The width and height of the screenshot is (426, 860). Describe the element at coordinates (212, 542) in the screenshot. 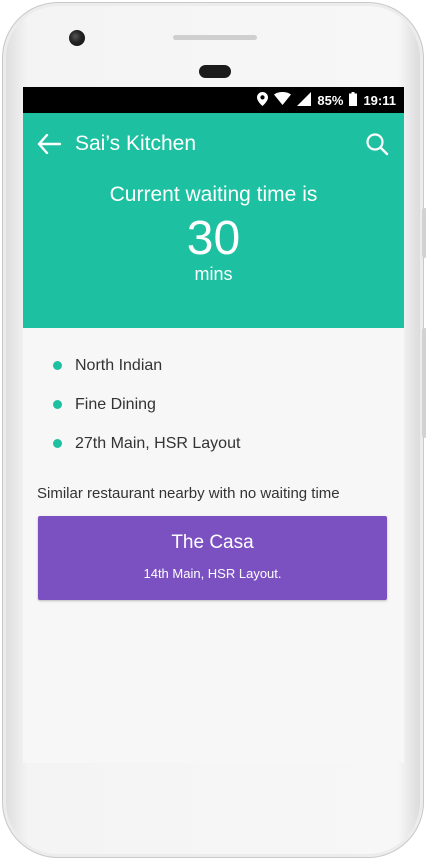

I see `similar-restaurant-name: The Casa` at that location.